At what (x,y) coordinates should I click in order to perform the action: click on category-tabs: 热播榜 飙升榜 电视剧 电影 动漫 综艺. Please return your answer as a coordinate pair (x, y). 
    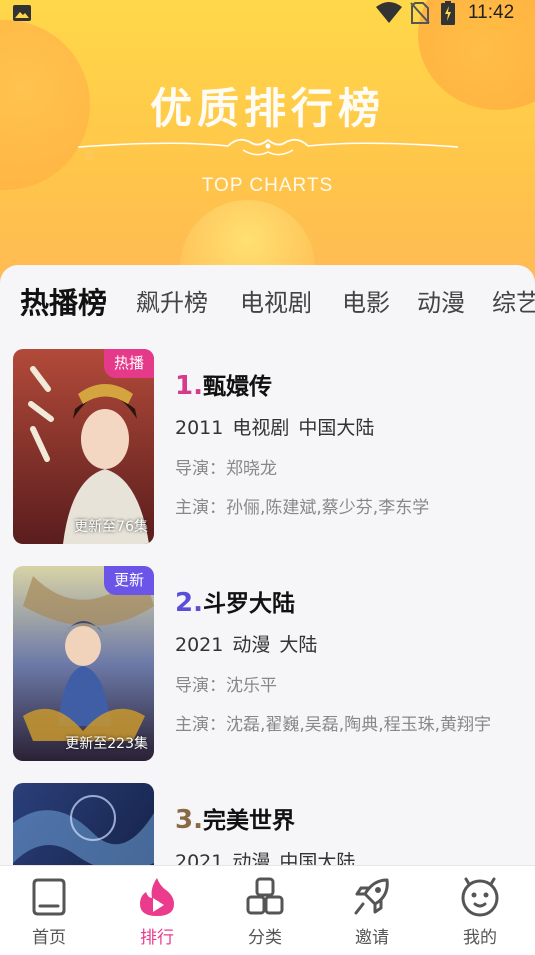
    Looking at the image, I should click on (267, 303).